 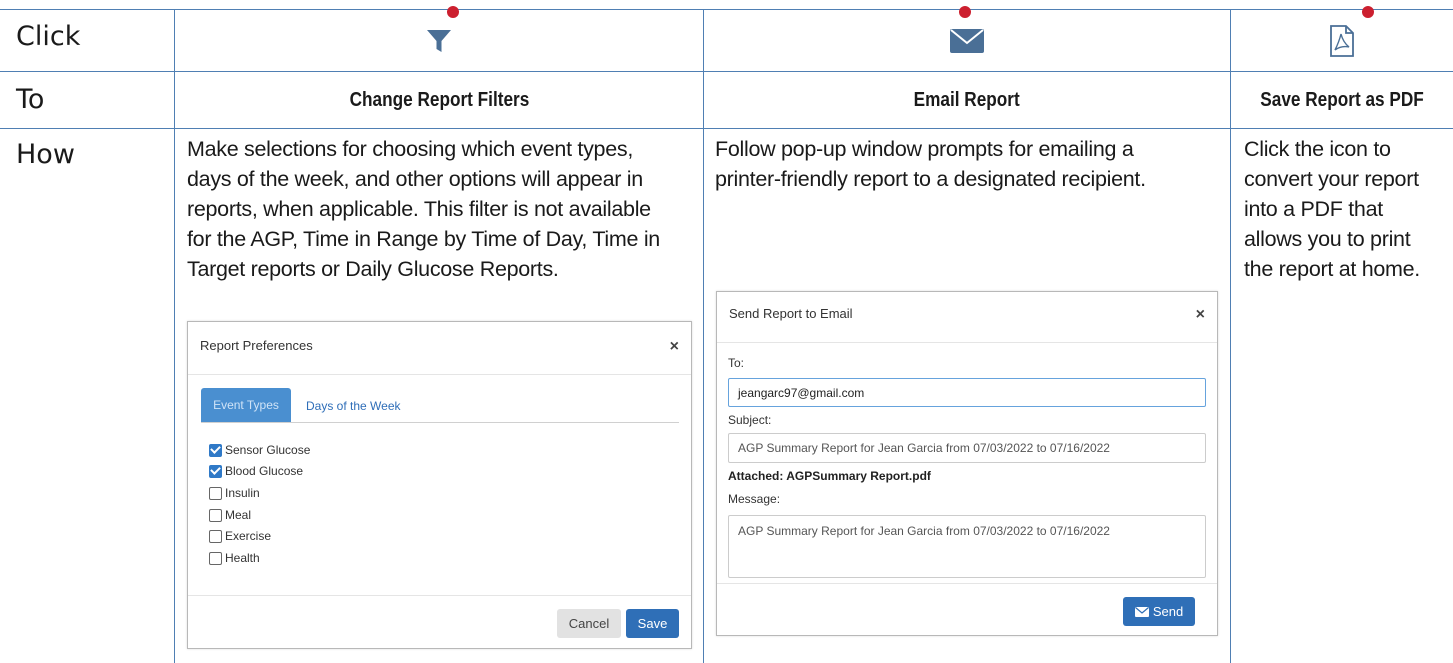 What do you see at coordinates (1327, 239) in the screenshot?
I see `description-line: allows you to print` at bounding box center [1327, 239].